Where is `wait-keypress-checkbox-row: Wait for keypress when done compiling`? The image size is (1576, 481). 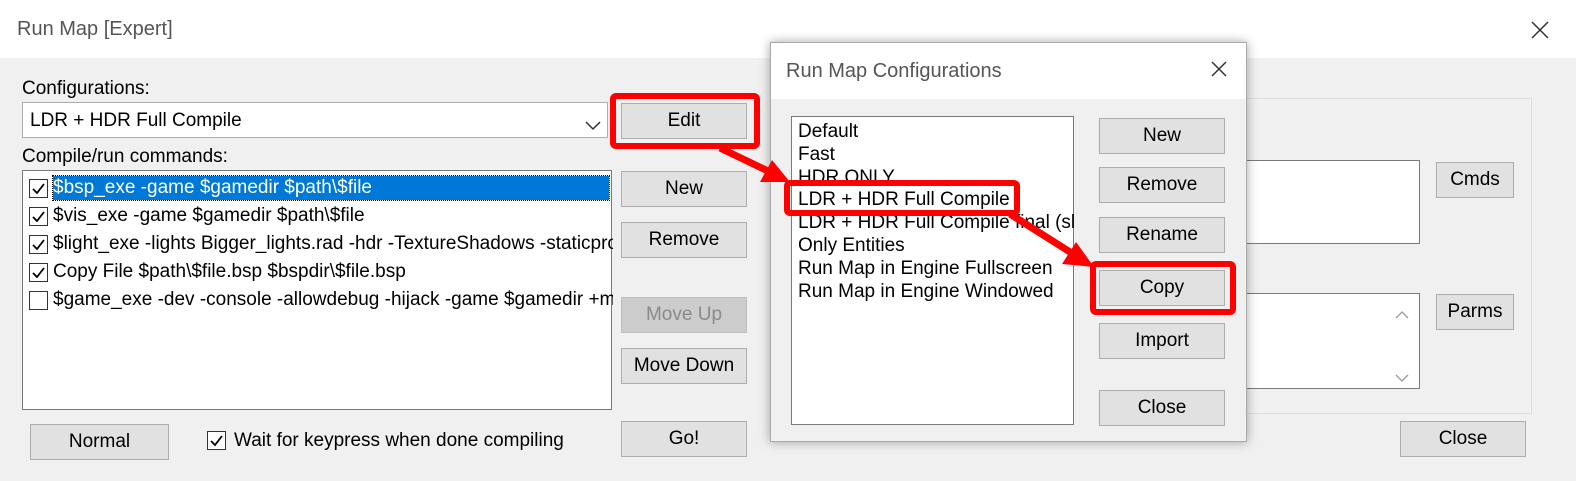
wait-keypress-checkbox-row: Wait for keypress when done compiling is located at coordinates (407, 442).